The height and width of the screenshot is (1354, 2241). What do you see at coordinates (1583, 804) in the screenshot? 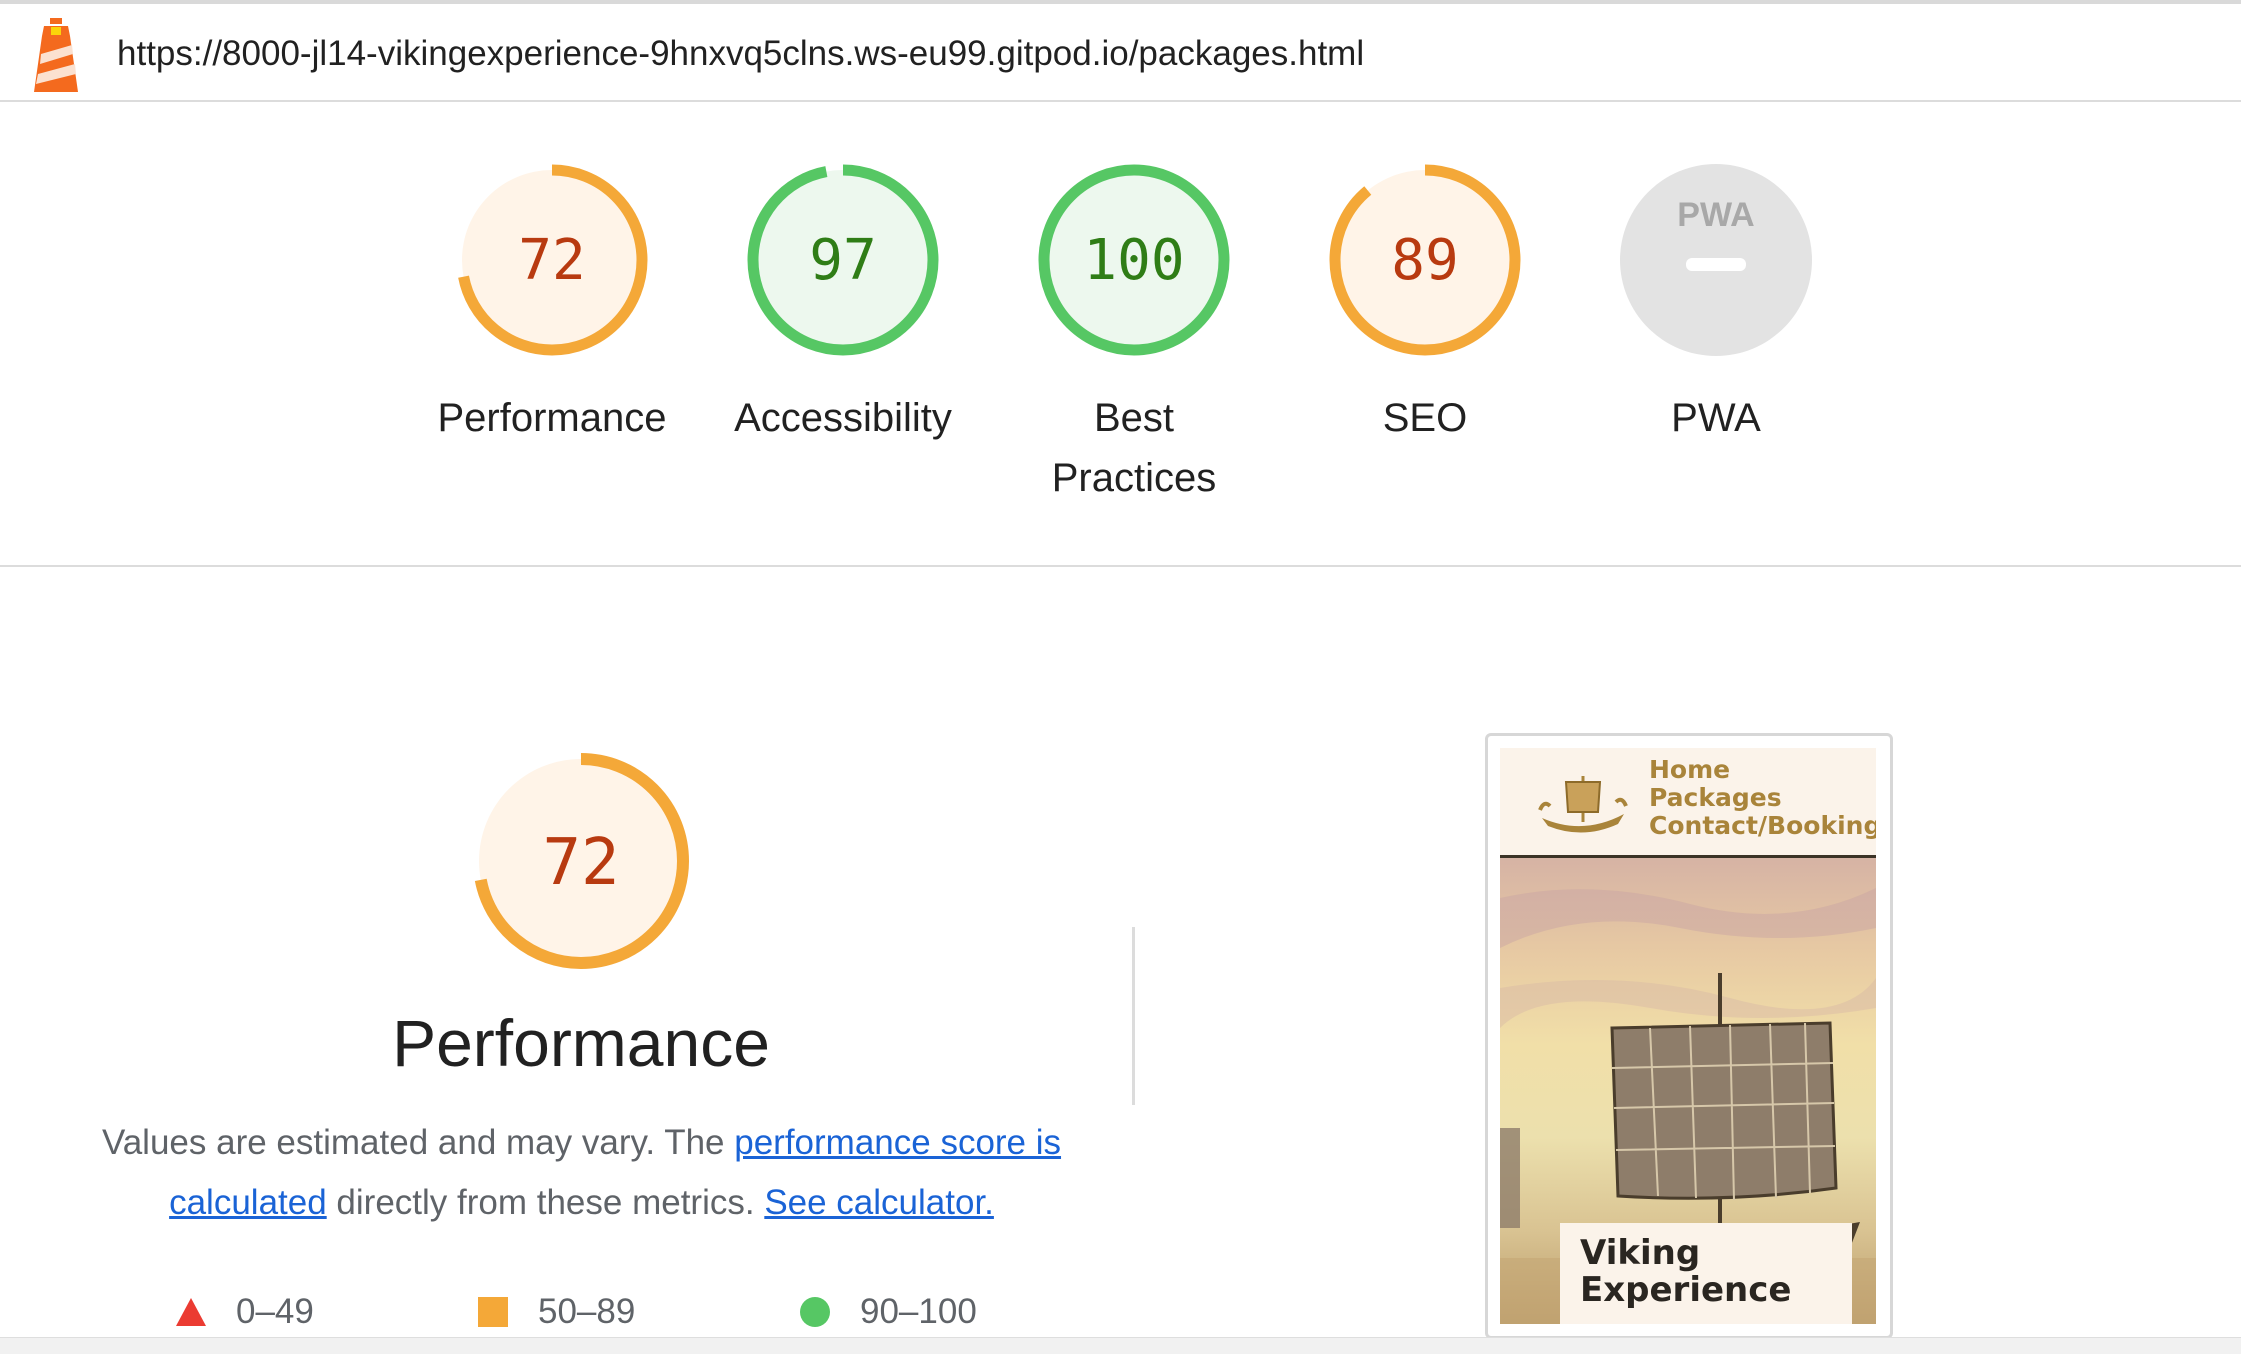
I see `viking-ship-logo-icon` at bounding box center [1583, 804].